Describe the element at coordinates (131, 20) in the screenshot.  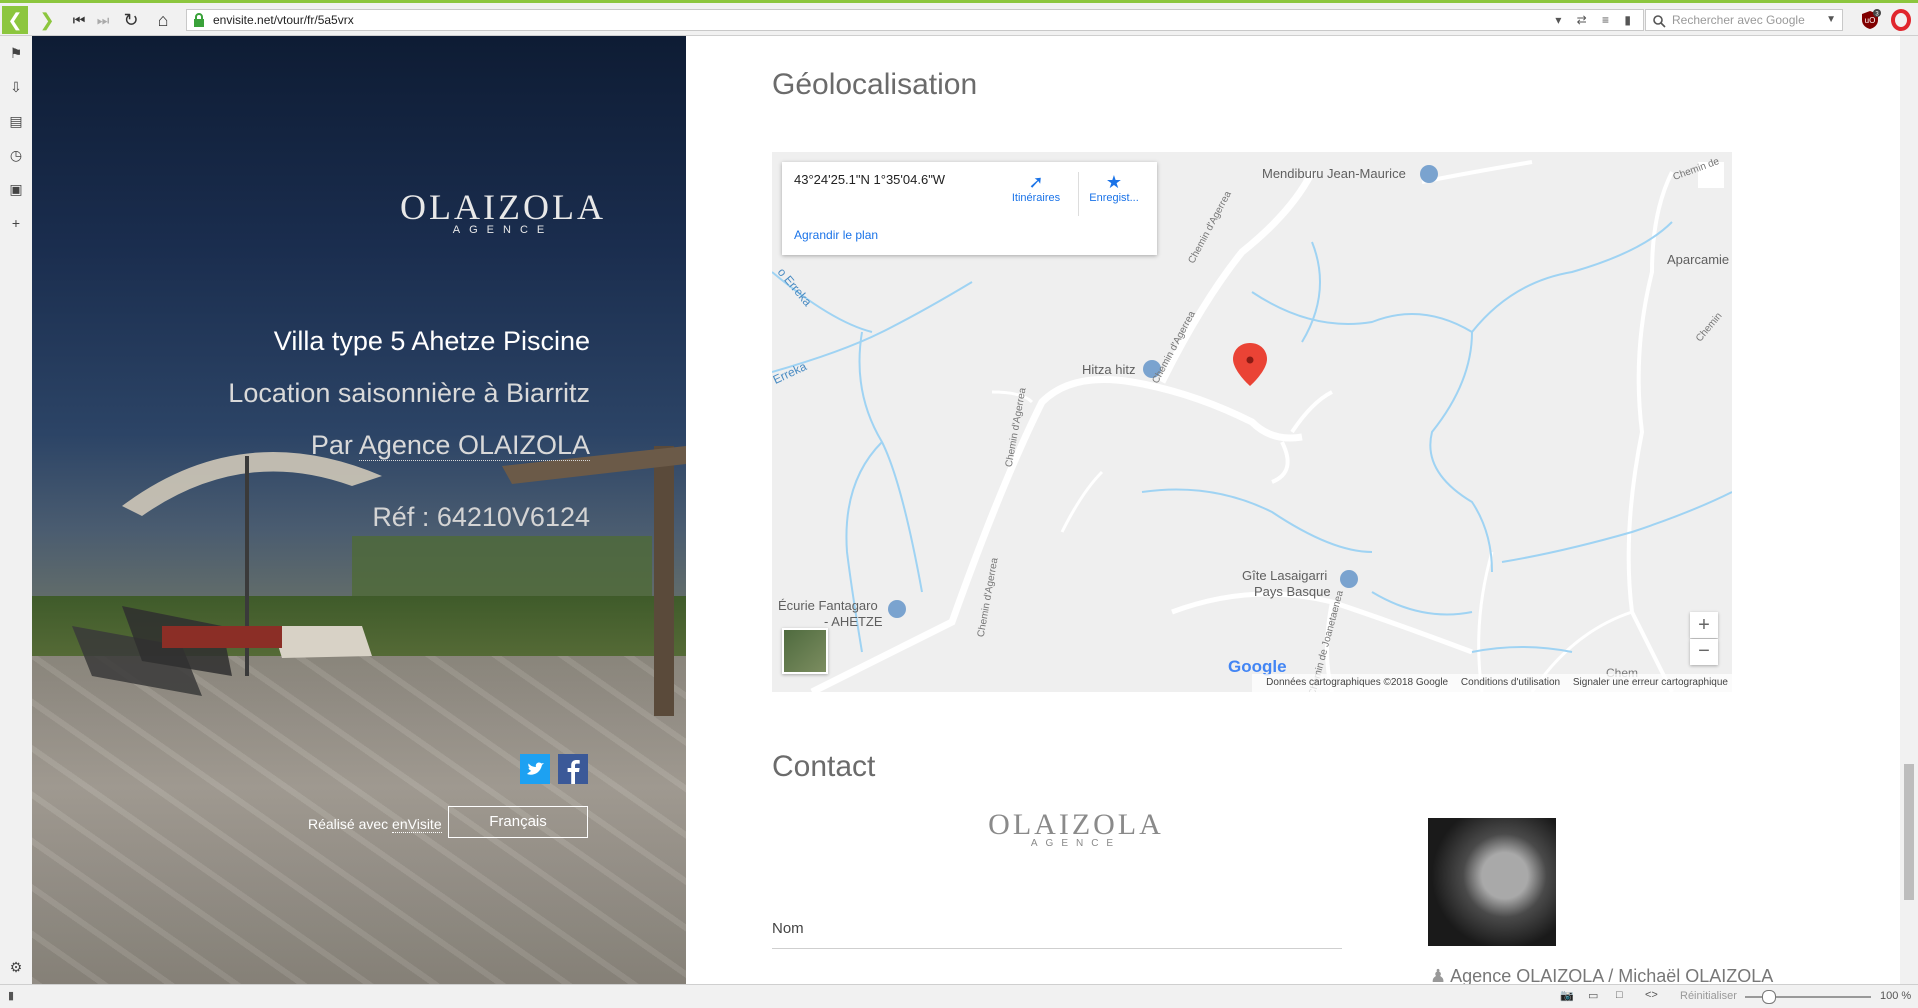
I see `reload-button: ↻` at that location.